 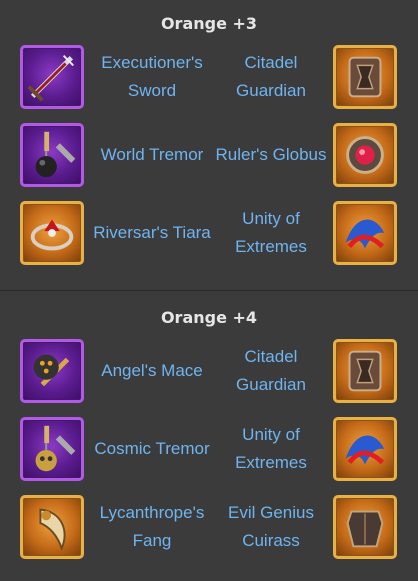 What do you see at coordinates (209, 317) in the screenshot?
I see `section-title: Orange +4` at bounding box center [209, 317].